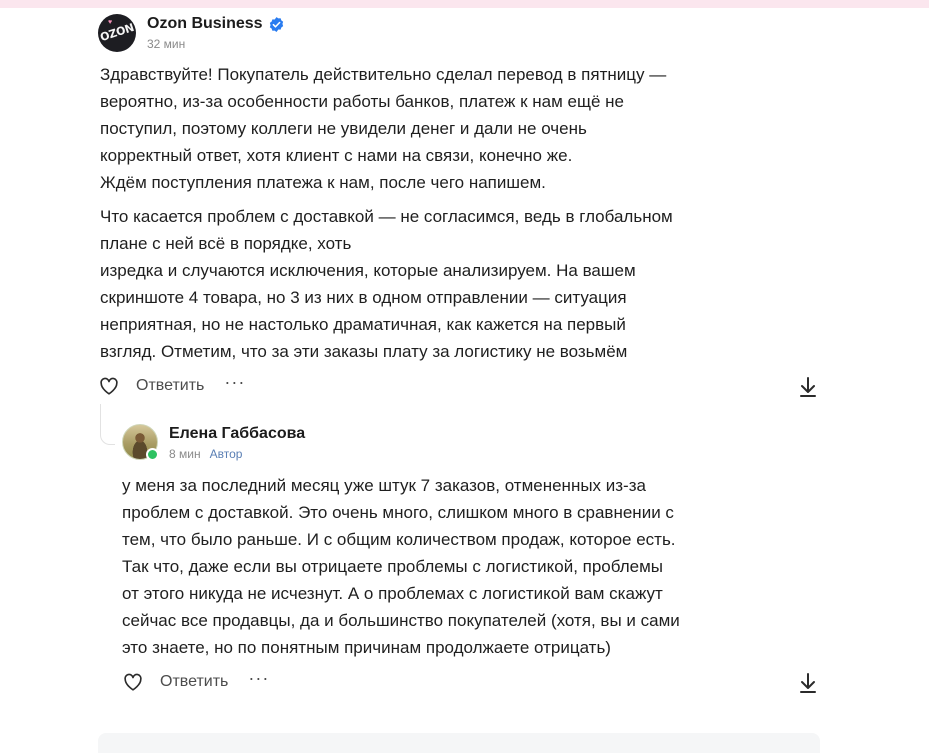 Image resolution: width=929 pixels, height=753 pixels. I want to click on ozon-logo-text: OZON, so click(117, 32).